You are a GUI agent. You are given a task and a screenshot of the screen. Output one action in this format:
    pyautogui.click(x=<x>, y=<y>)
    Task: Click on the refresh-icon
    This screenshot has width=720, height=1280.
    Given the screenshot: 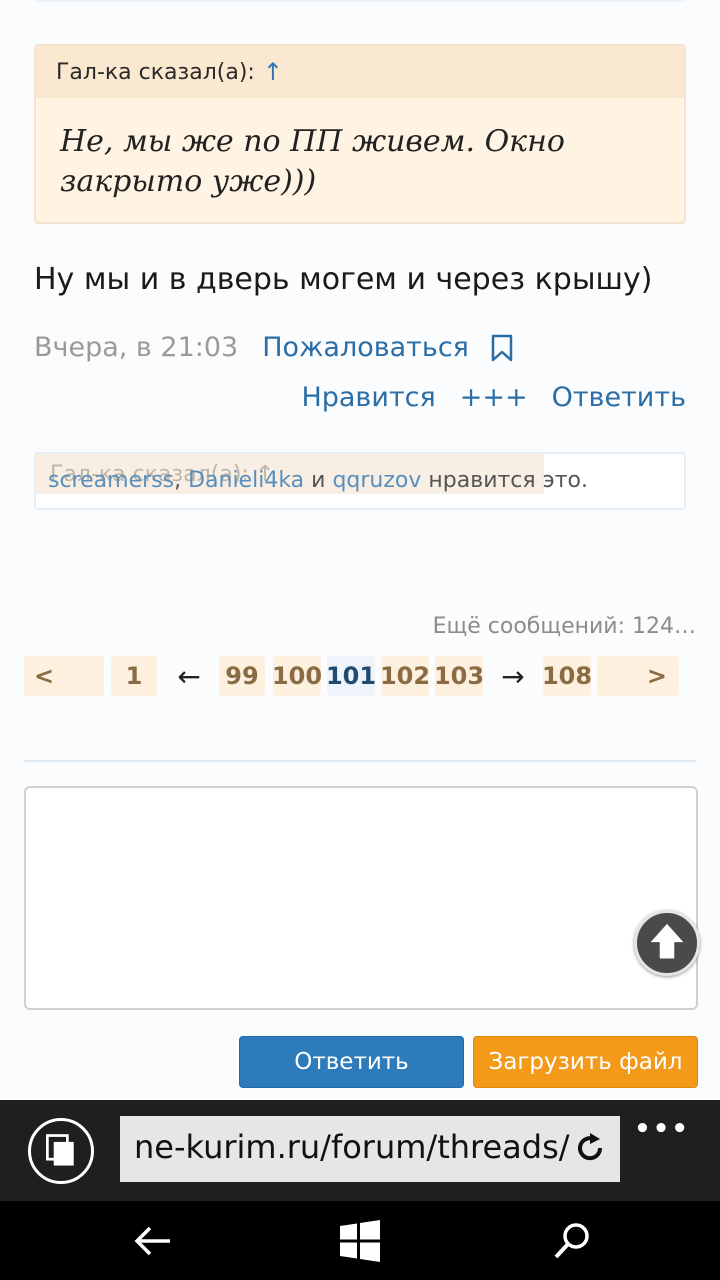 What is the action you would take?
    pyautogui.click(x=590, y=1148)
    